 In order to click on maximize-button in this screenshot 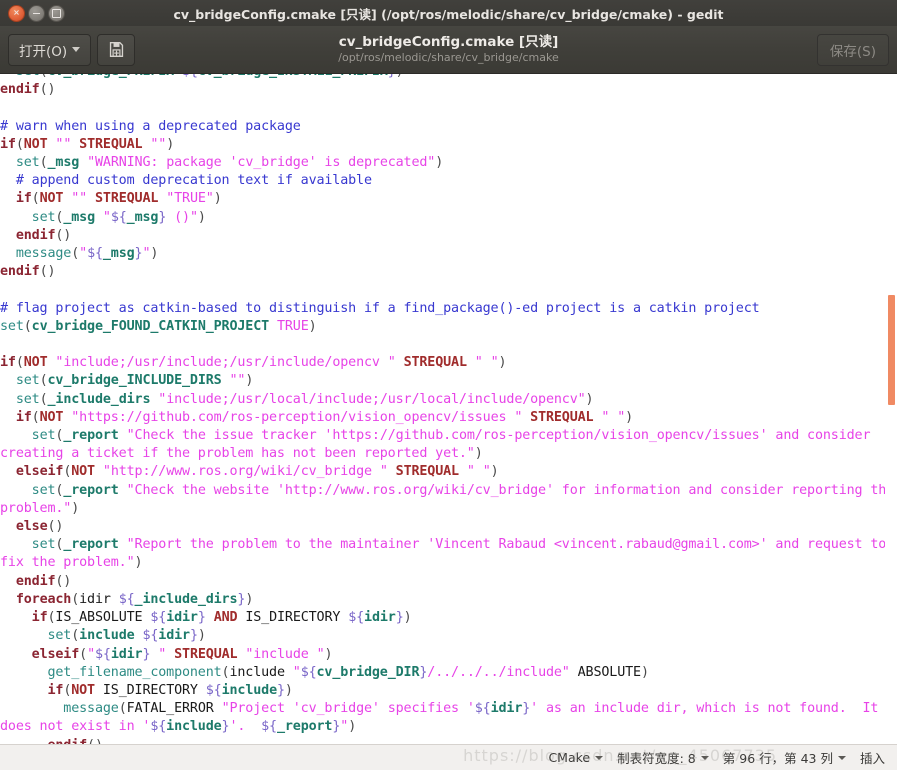, I will do `click(56, 13)`.